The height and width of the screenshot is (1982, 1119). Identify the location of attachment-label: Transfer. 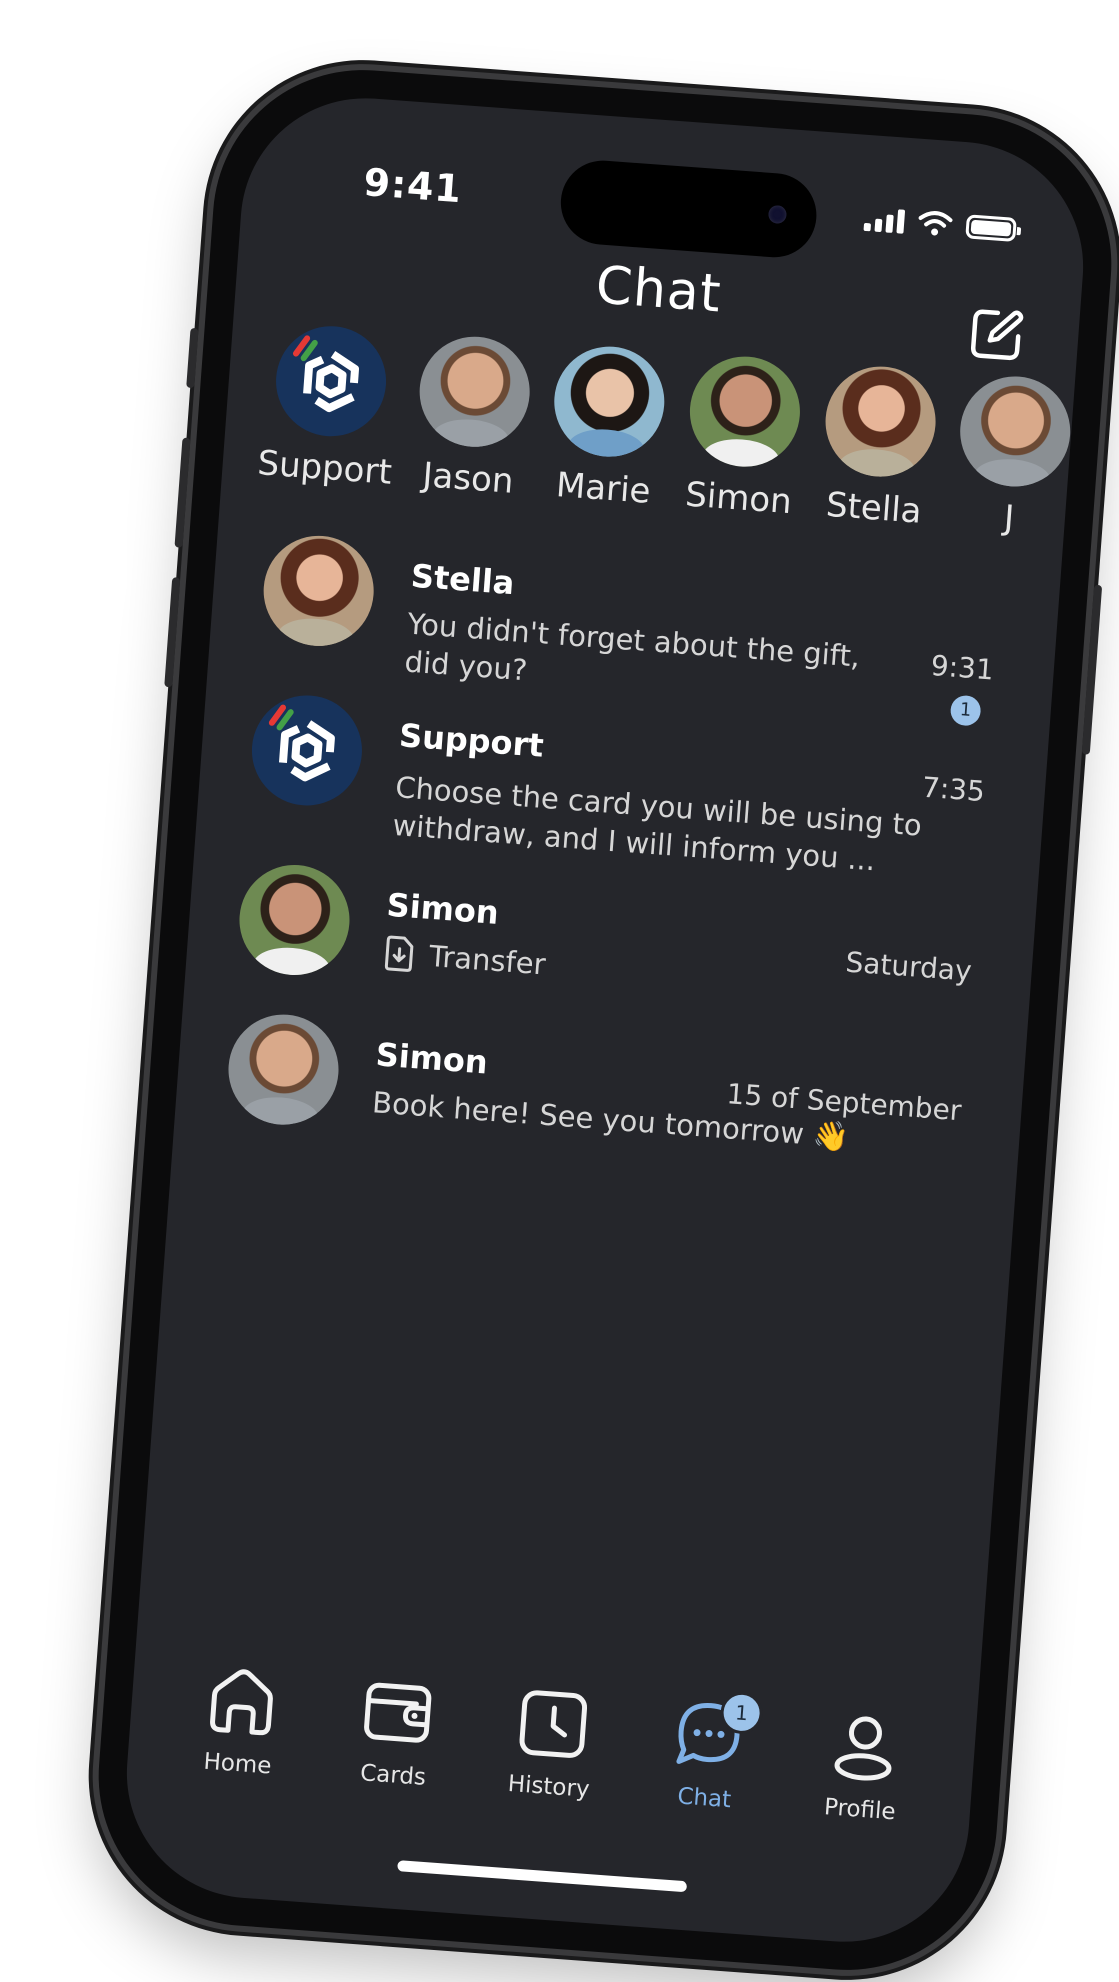
(487, 960).